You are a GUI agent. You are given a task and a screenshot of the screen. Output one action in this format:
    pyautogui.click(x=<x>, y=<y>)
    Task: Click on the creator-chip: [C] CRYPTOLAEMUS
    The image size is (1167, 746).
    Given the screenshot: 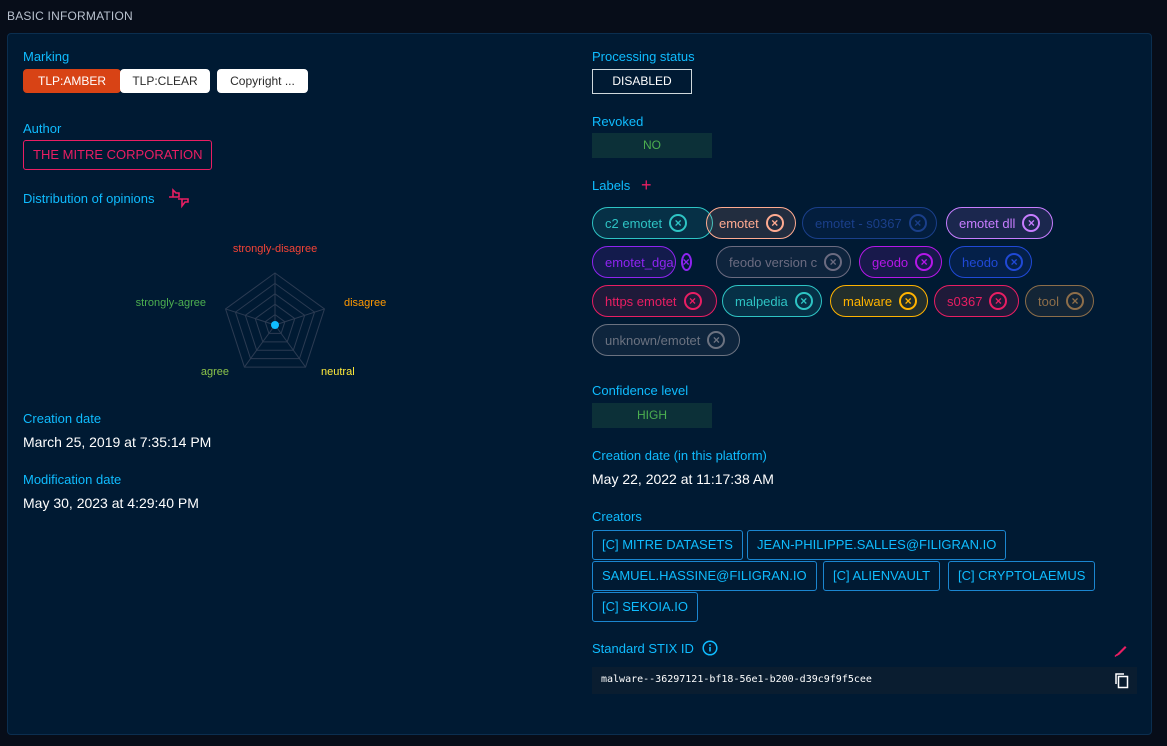 What is the action you would take?
    pyautogui.click(x=1022, y=576)
    